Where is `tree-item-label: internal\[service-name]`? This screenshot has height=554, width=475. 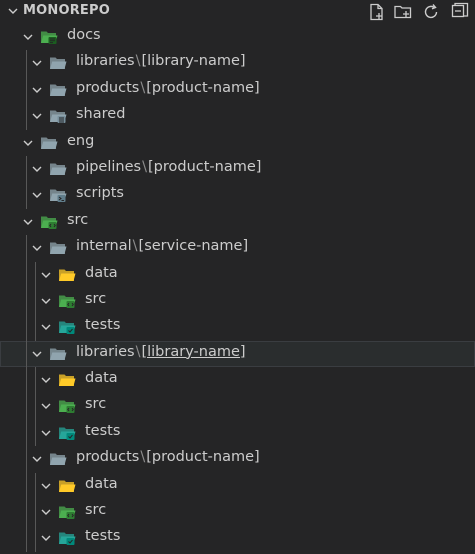
tree-item-label: internal\[service-name] is located at coordinates (162, 246).